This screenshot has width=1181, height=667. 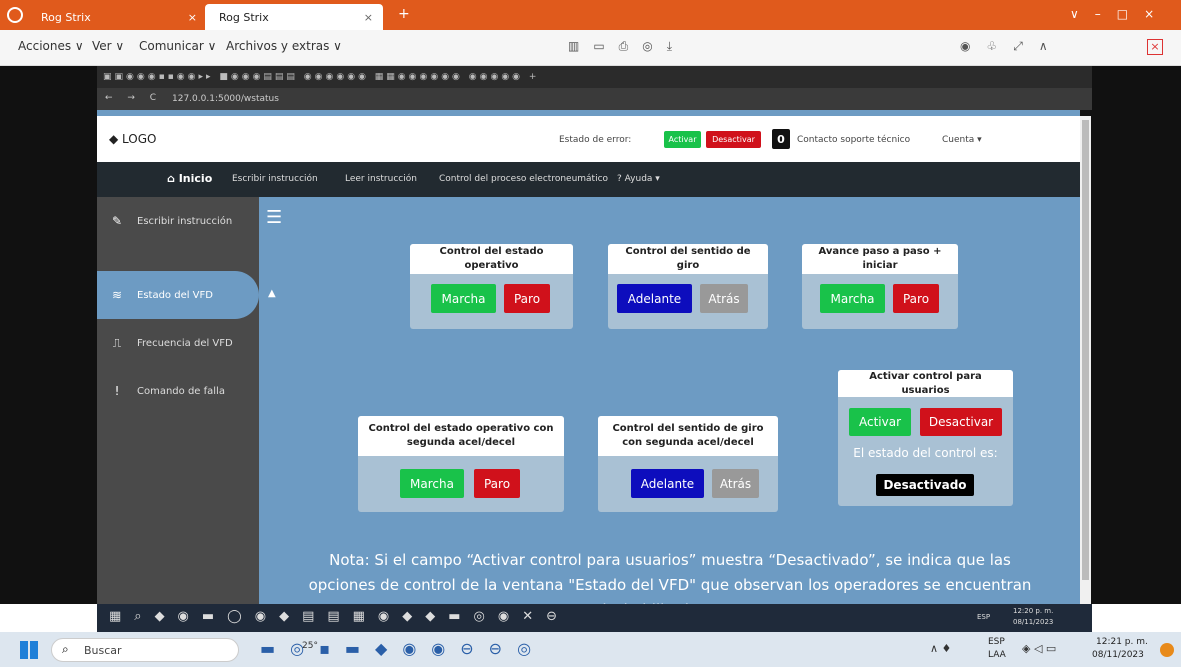 I want to click on sidebar-item-frecuencia: ⎍ Frecuencia del VFD, so click(x=178, y=343).